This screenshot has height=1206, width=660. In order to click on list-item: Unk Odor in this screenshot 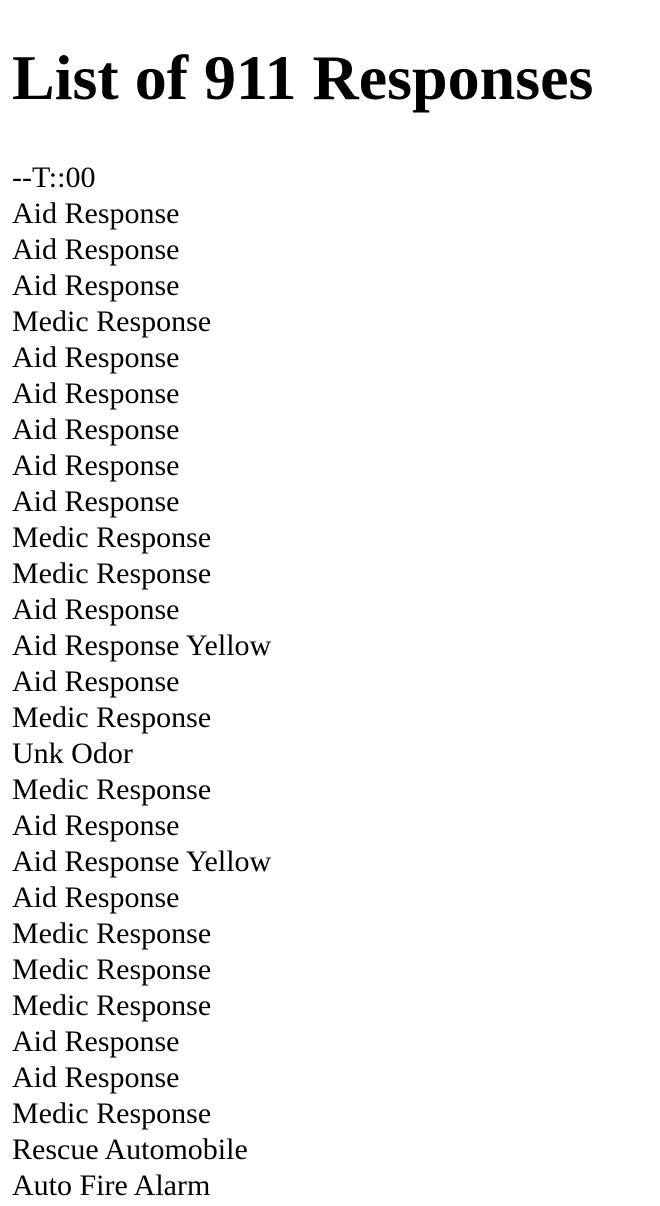, I will do `click(72, 753)`.